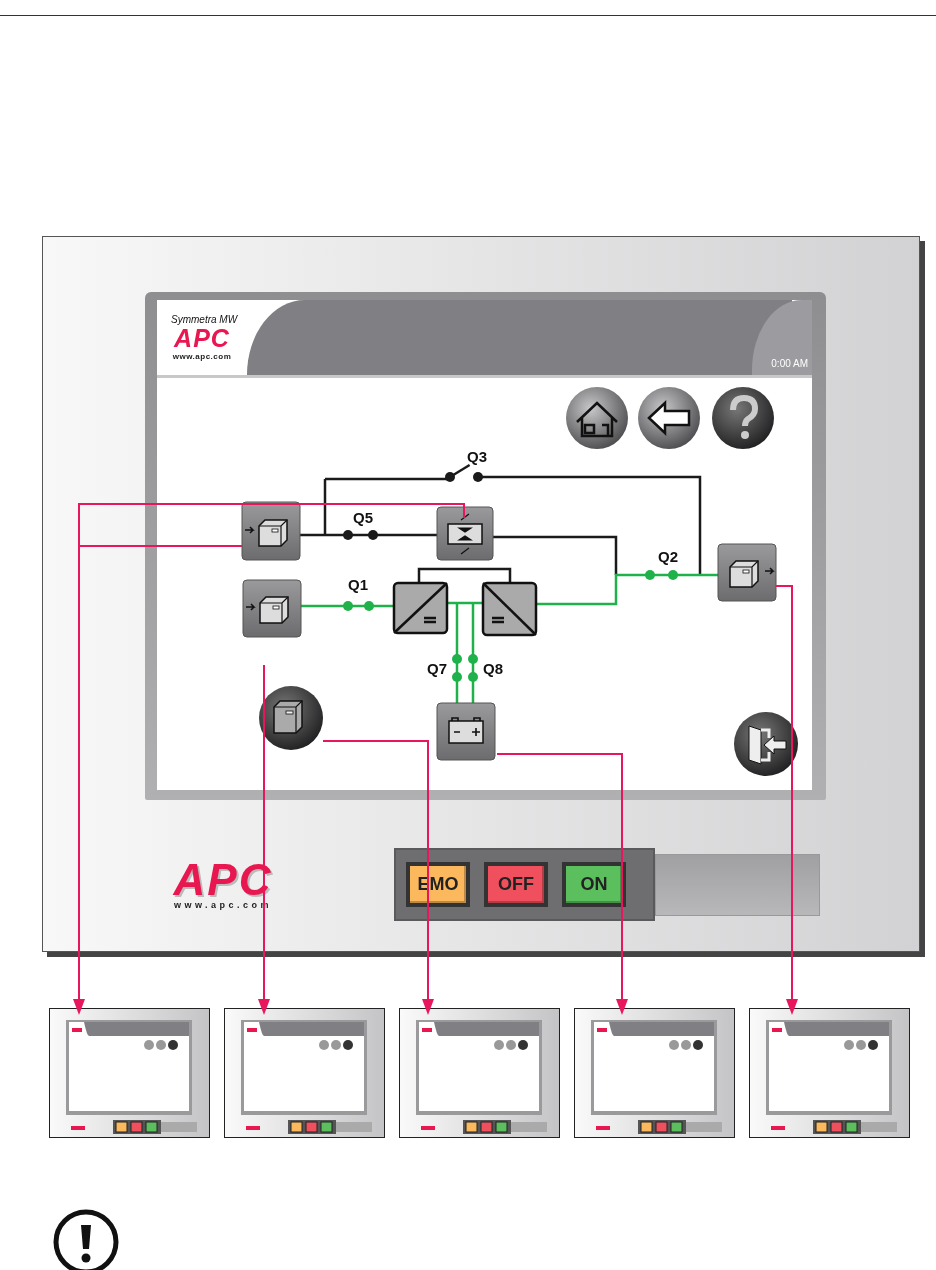 This screenshot has height=1270, width=936. What do you see at coordinates (493, 668) in the screenshot?
I see `switch-label: Q8` at bounding box center [493, 668].